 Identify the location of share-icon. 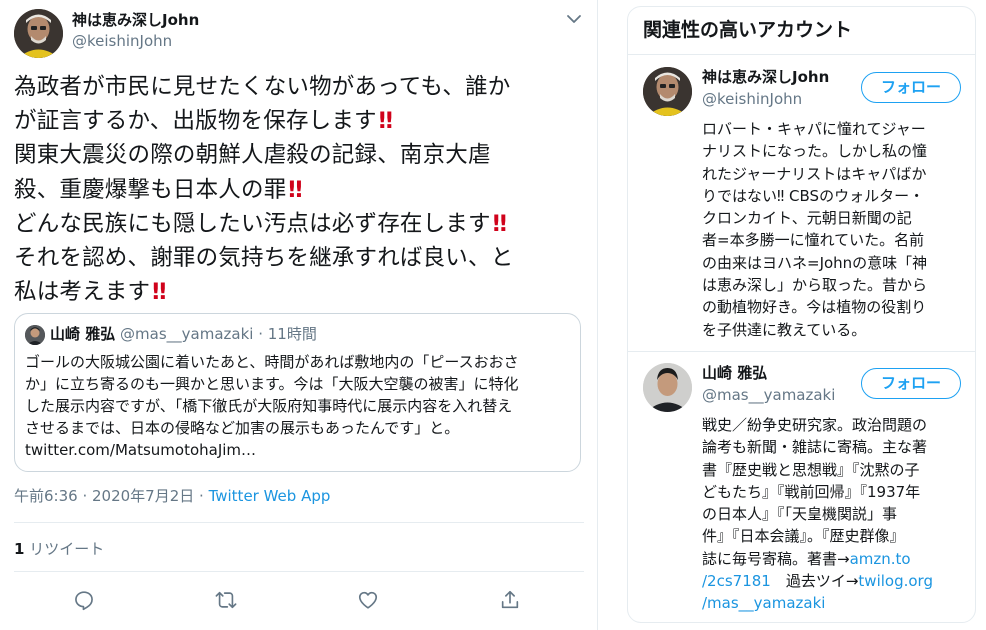
(510, 600).